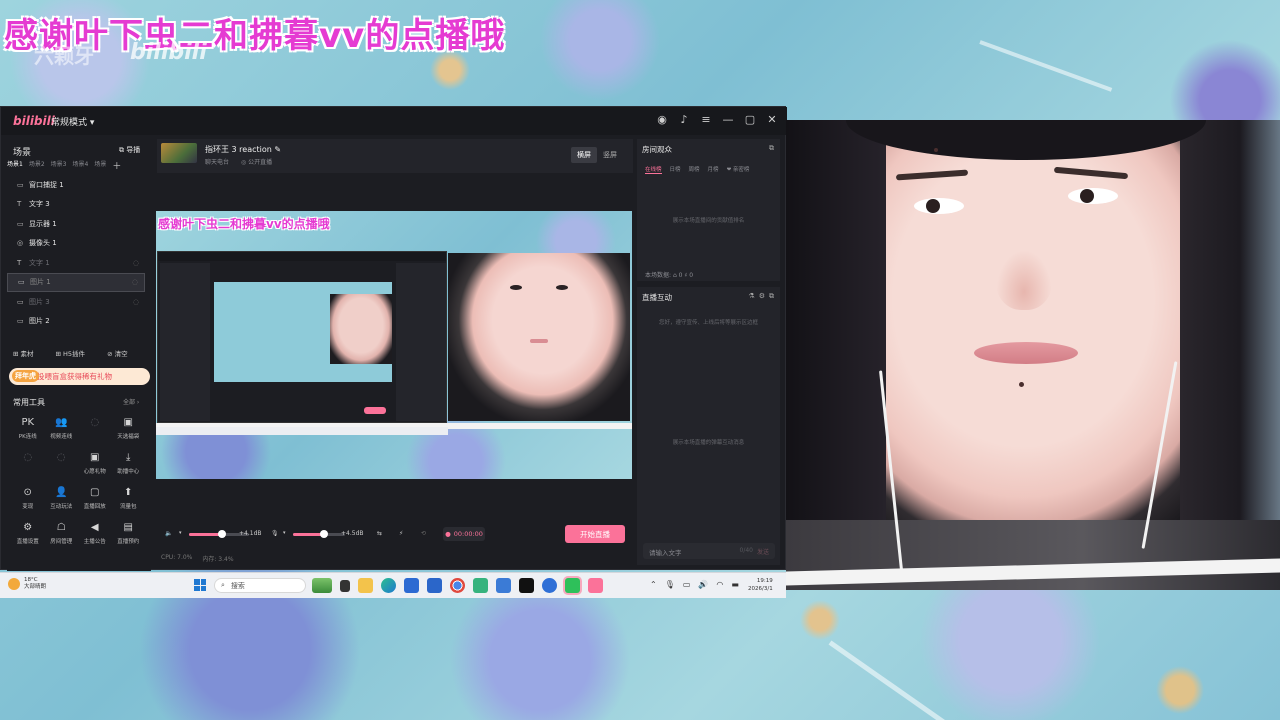 Image resolution: width=1280 pixels, height=720 pixels. I want to click on source-item: ▭ 图片 3 ◌, so click(76, 302).